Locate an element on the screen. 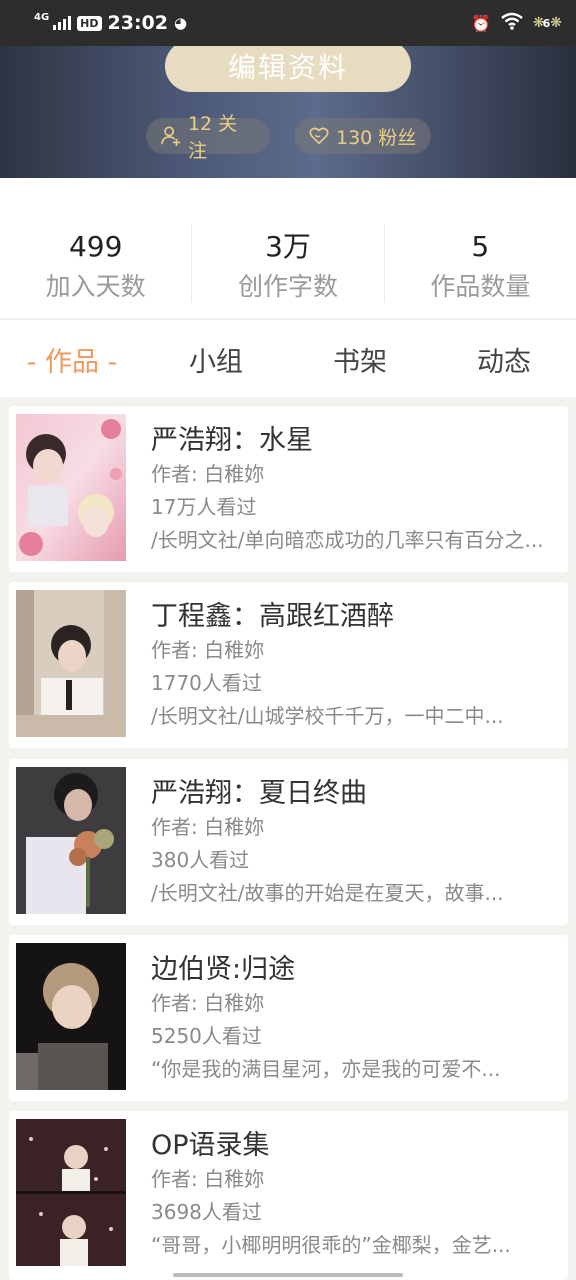 Image resolution: width=576 pixels, height=1280 pixels. stats-bar: 499 加入天数 3万 创作字数 5 作品数量 is located at coordinates (288, 248).